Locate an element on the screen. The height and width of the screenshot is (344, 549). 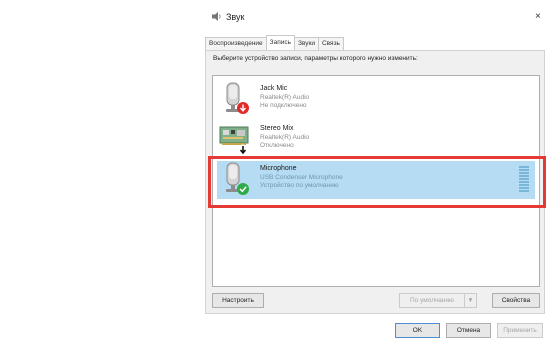
properties-button: Свойства is located at coordinates (516, 300).